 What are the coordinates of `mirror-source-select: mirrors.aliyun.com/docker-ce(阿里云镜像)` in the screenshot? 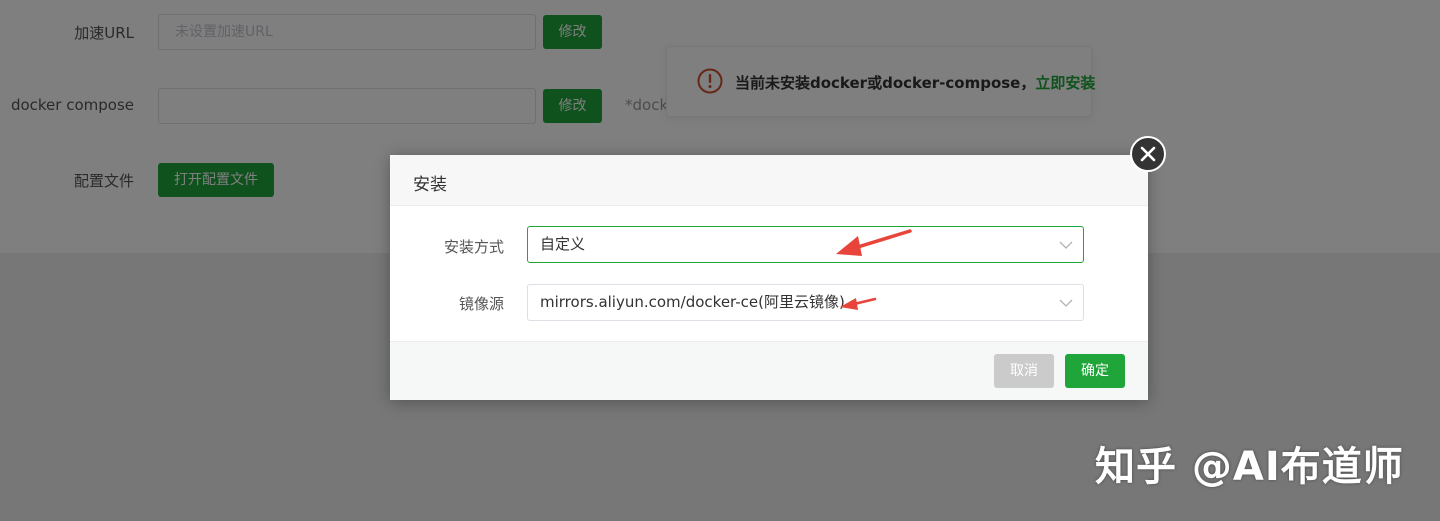 It's located at (805, 302).